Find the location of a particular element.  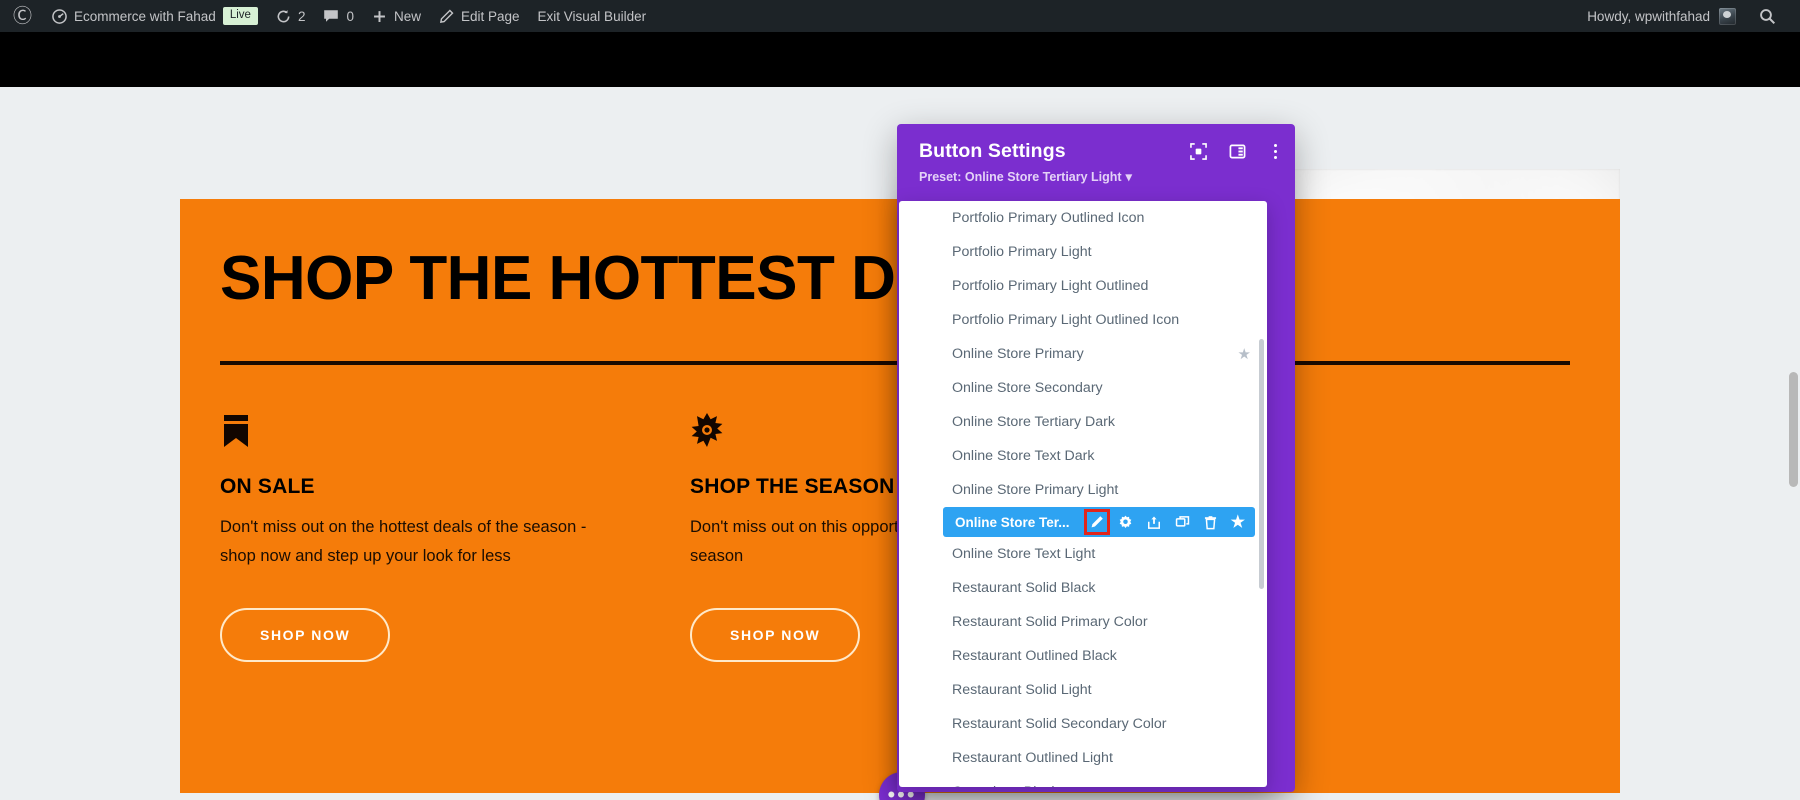

list-item: Online Store Primary ★ is located at coordinates (1083, 354).